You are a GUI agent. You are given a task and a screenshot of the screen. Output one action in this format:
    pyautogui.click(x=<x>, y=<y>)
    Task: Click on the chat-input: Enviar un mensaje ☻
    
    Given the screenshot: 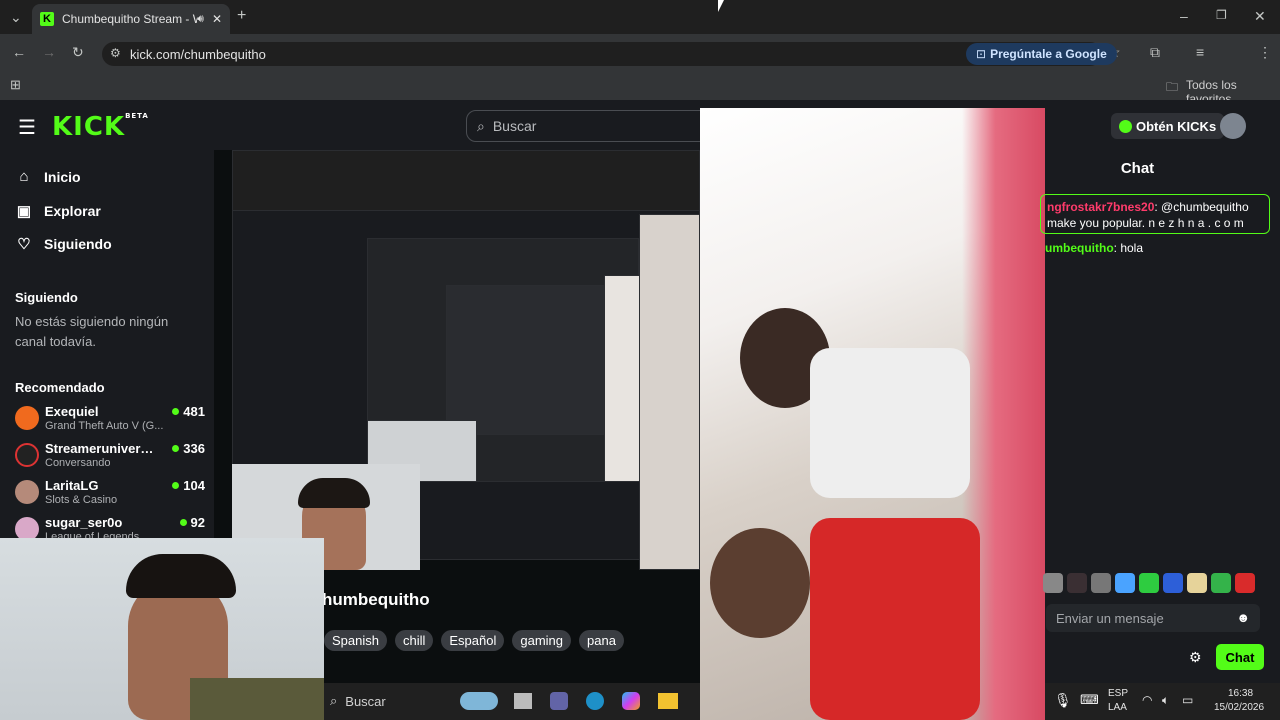 What is the action you would take?
    pyautogui.click(x=1153, y=618)
    